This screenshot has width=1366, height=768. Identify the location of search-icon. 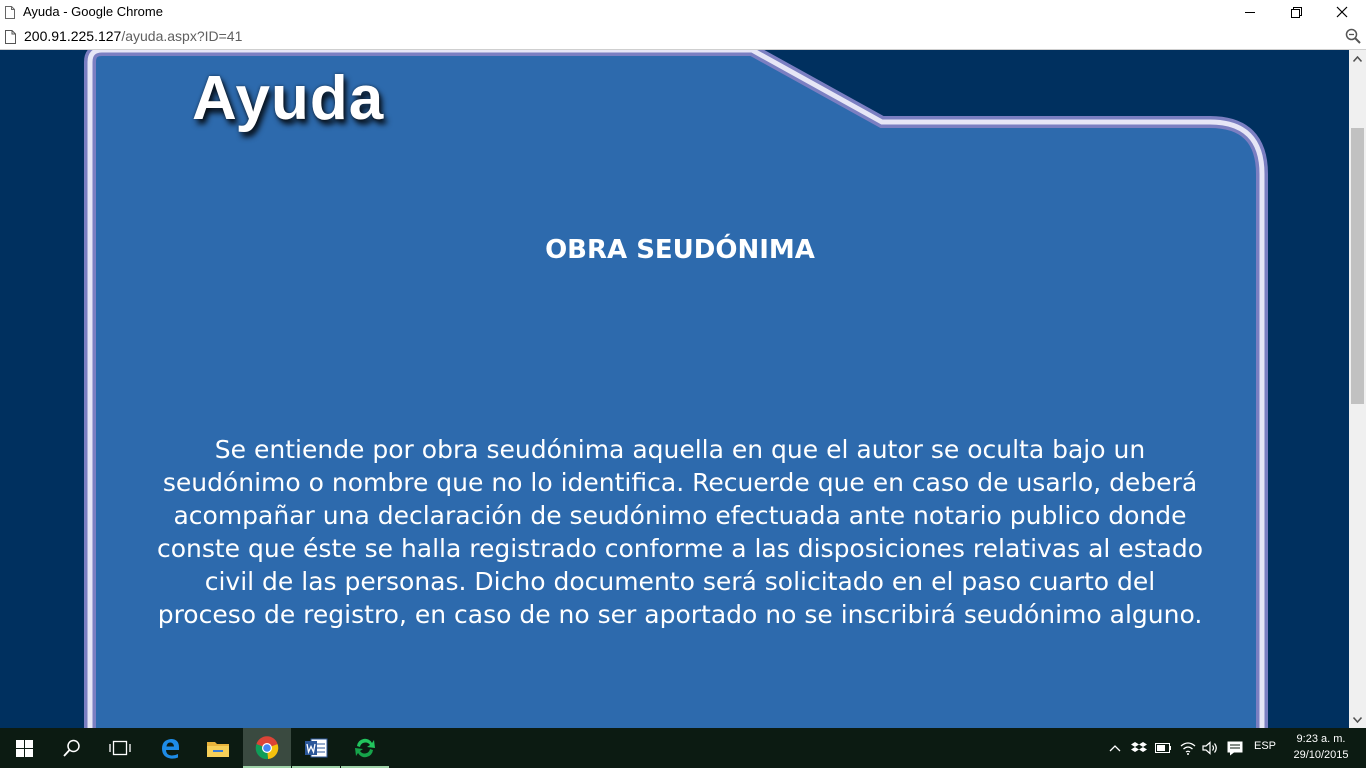
(71, 748).